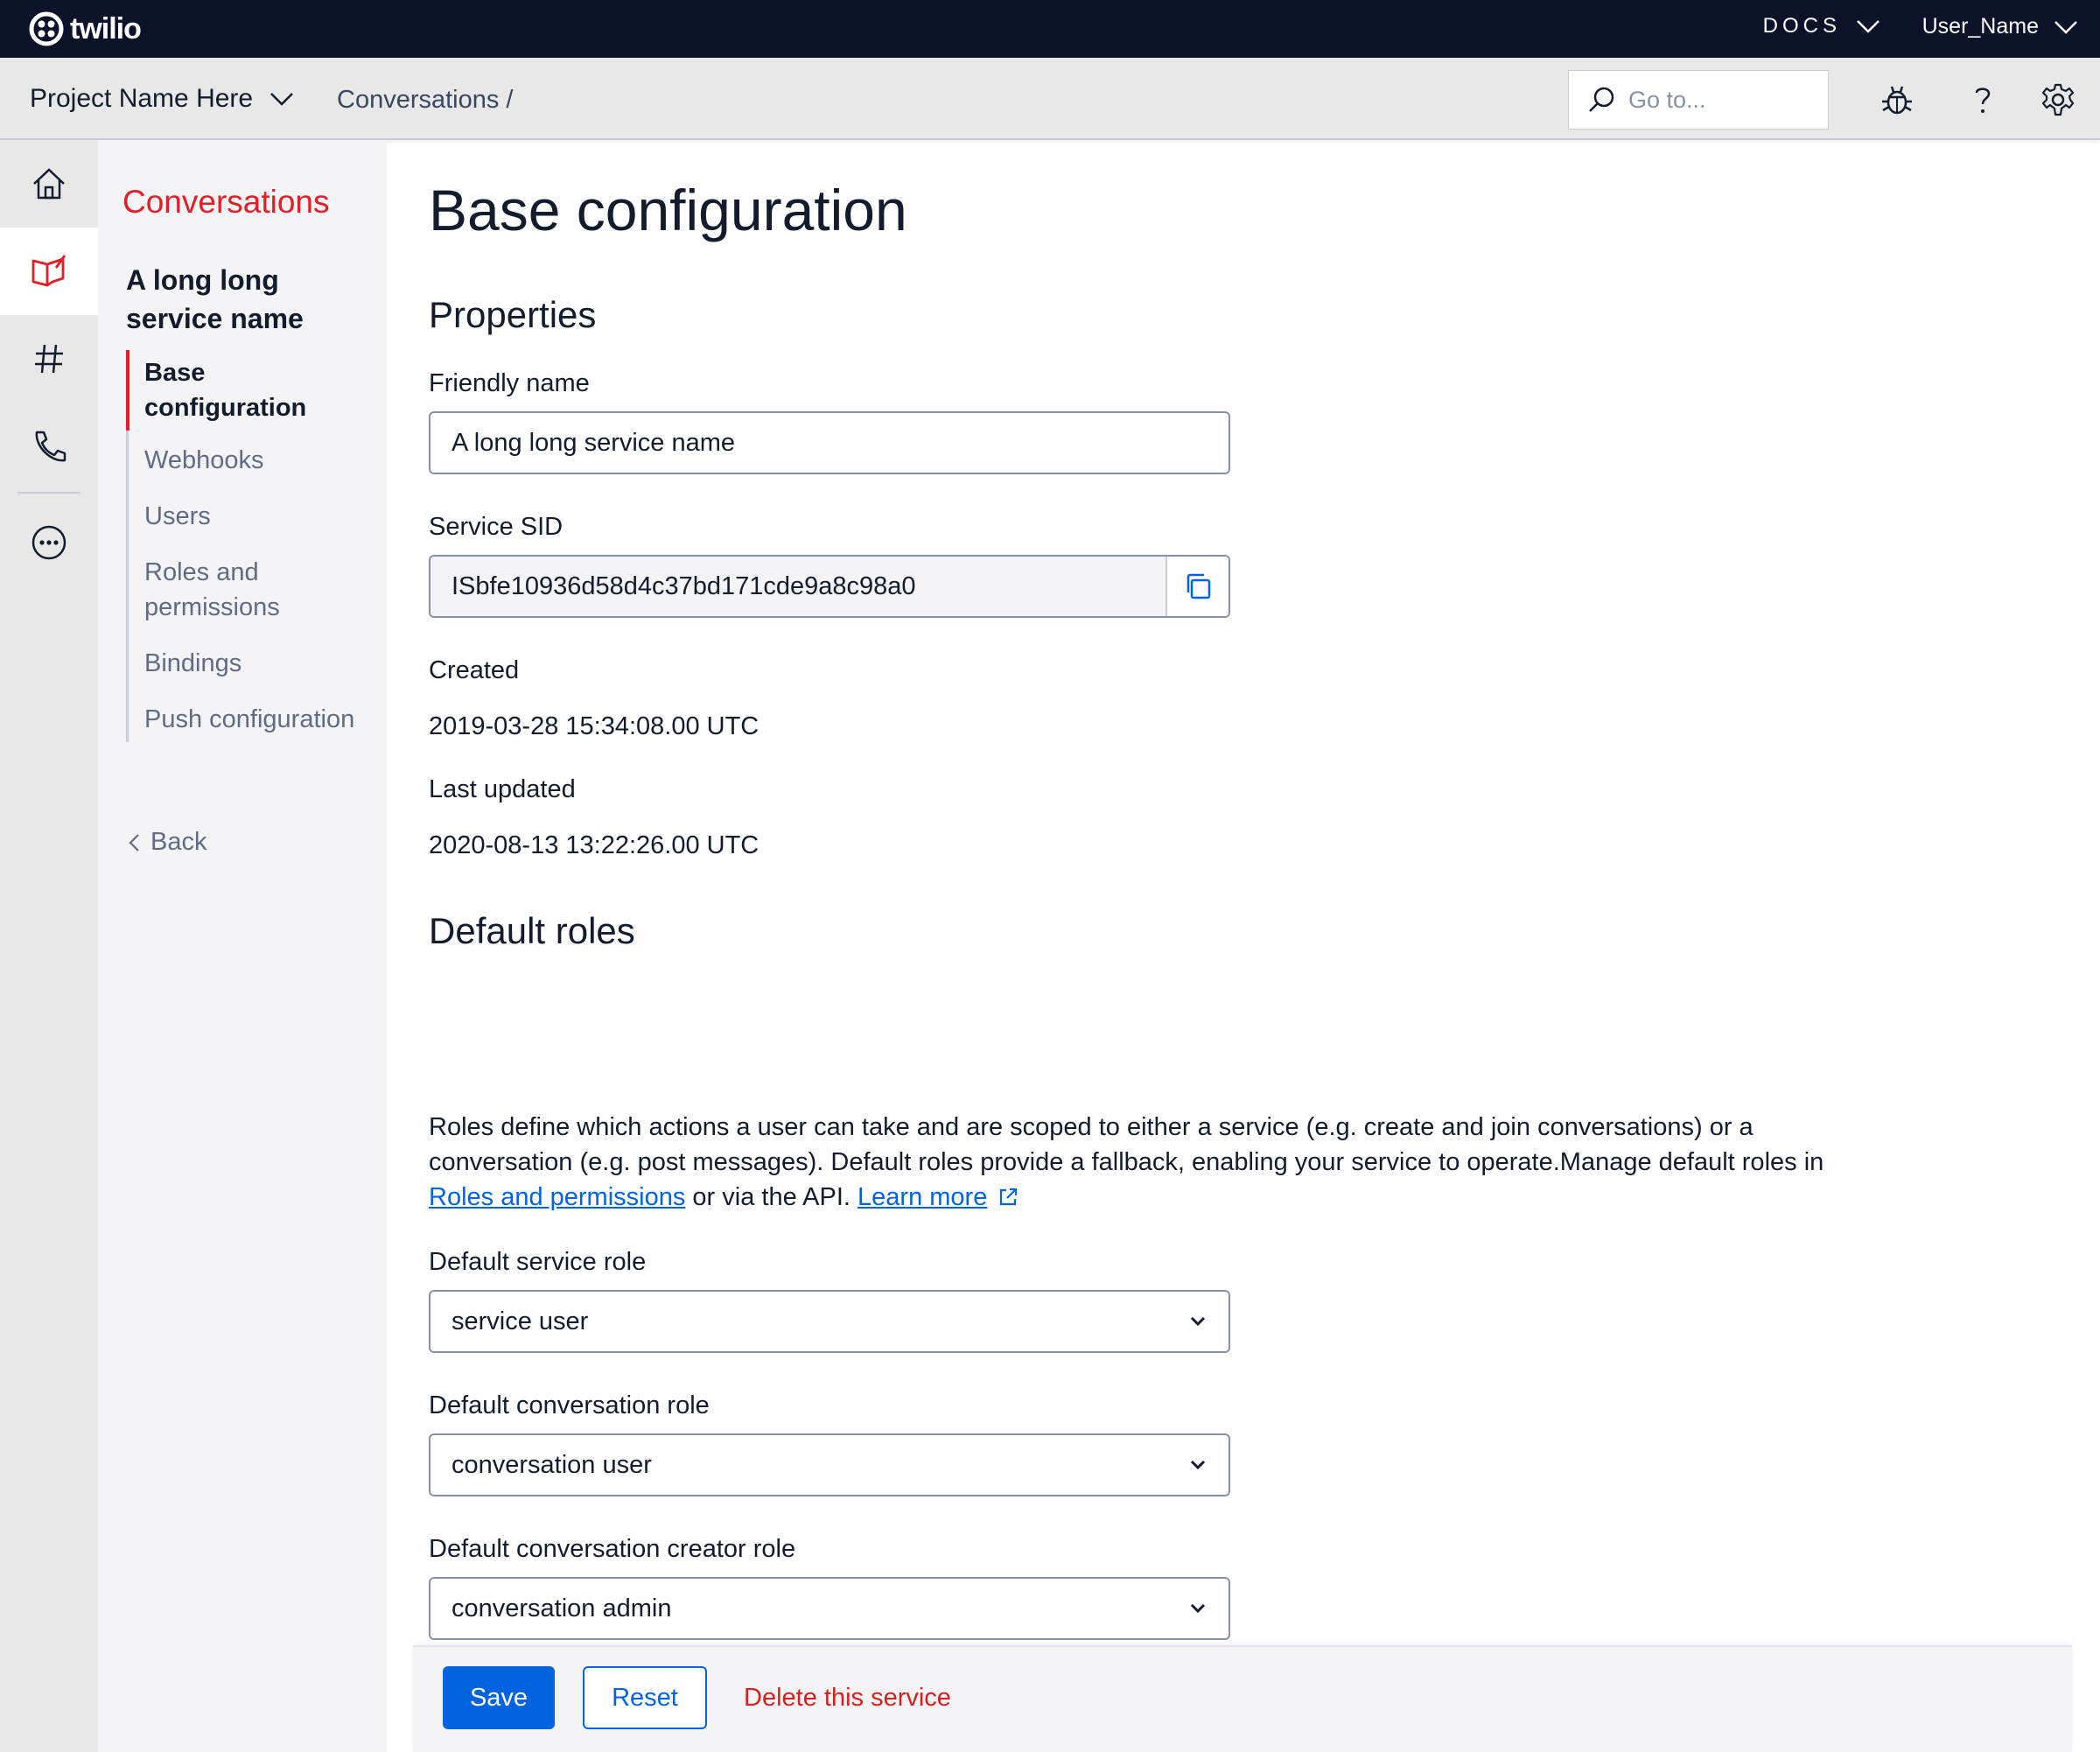 The image size is (2100, 1752). What do you see at coordinates (552, 1465) in the screenshot?
I see `default-conversation-role-value: conversation user` at bounding box center [552, 1465].